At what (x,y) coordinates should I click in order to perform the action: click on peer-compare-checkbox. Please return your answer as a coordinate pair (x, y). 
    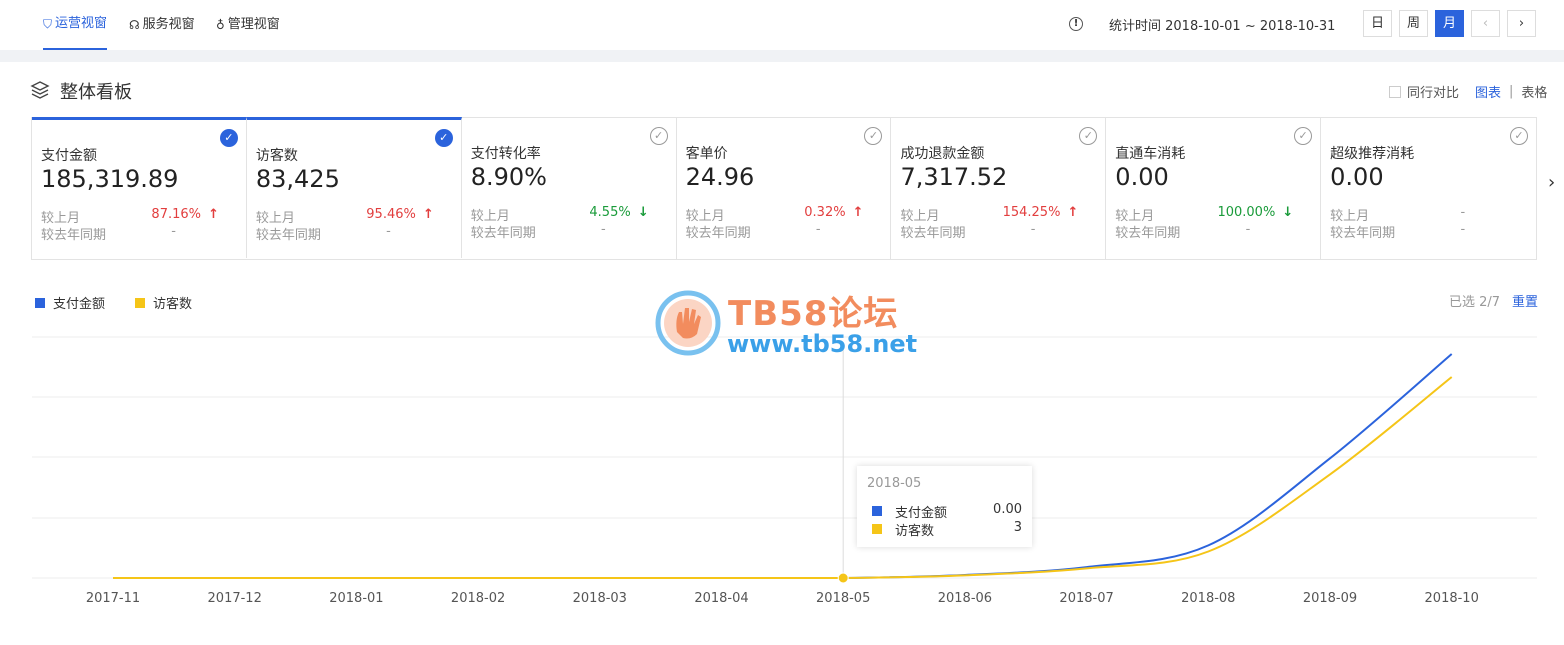
    Looking at the image, I should click on (1395, 91).